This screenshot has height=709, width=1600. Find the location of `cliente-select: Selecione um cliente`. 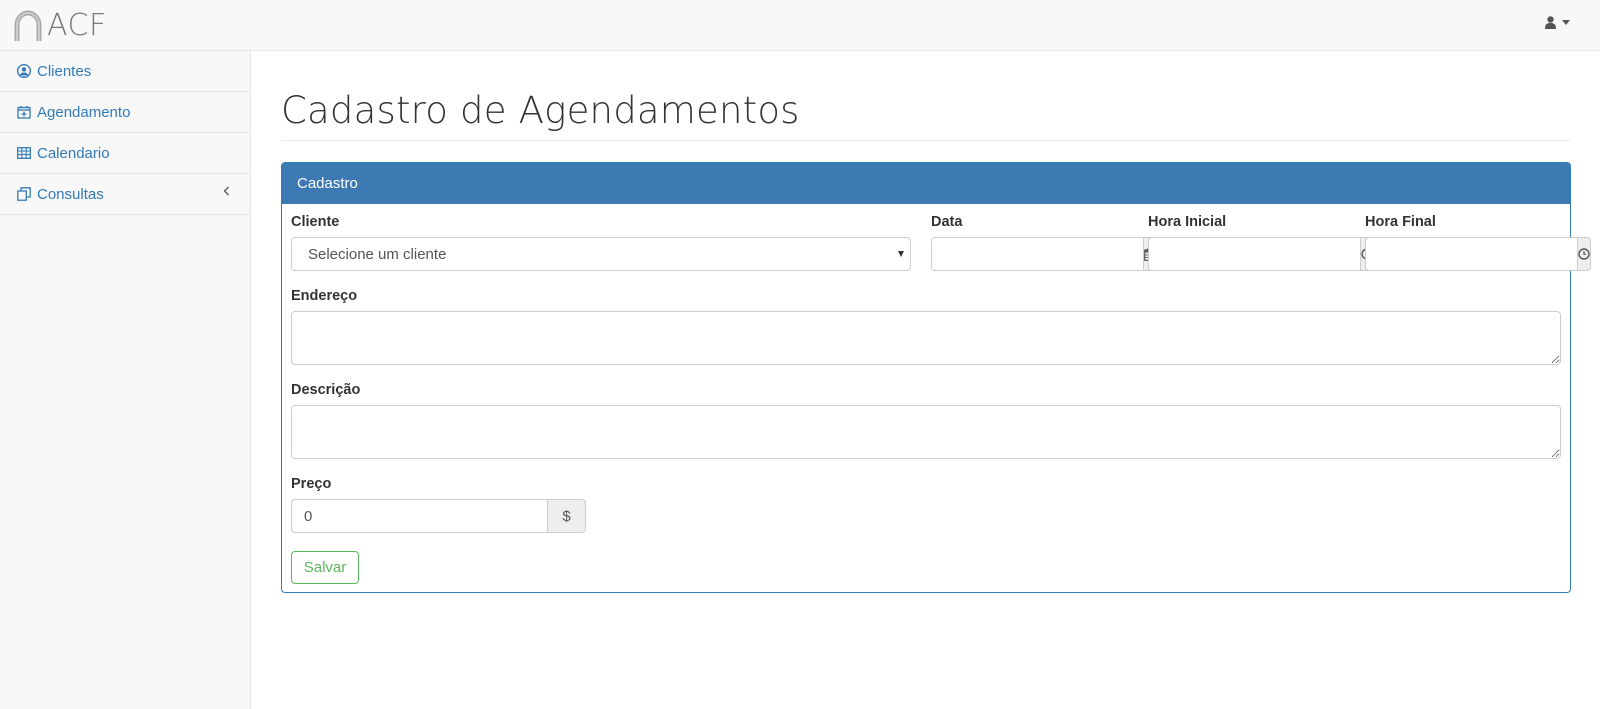

cliente-select: Selecione um cliente is located at coordinates (601, 254).